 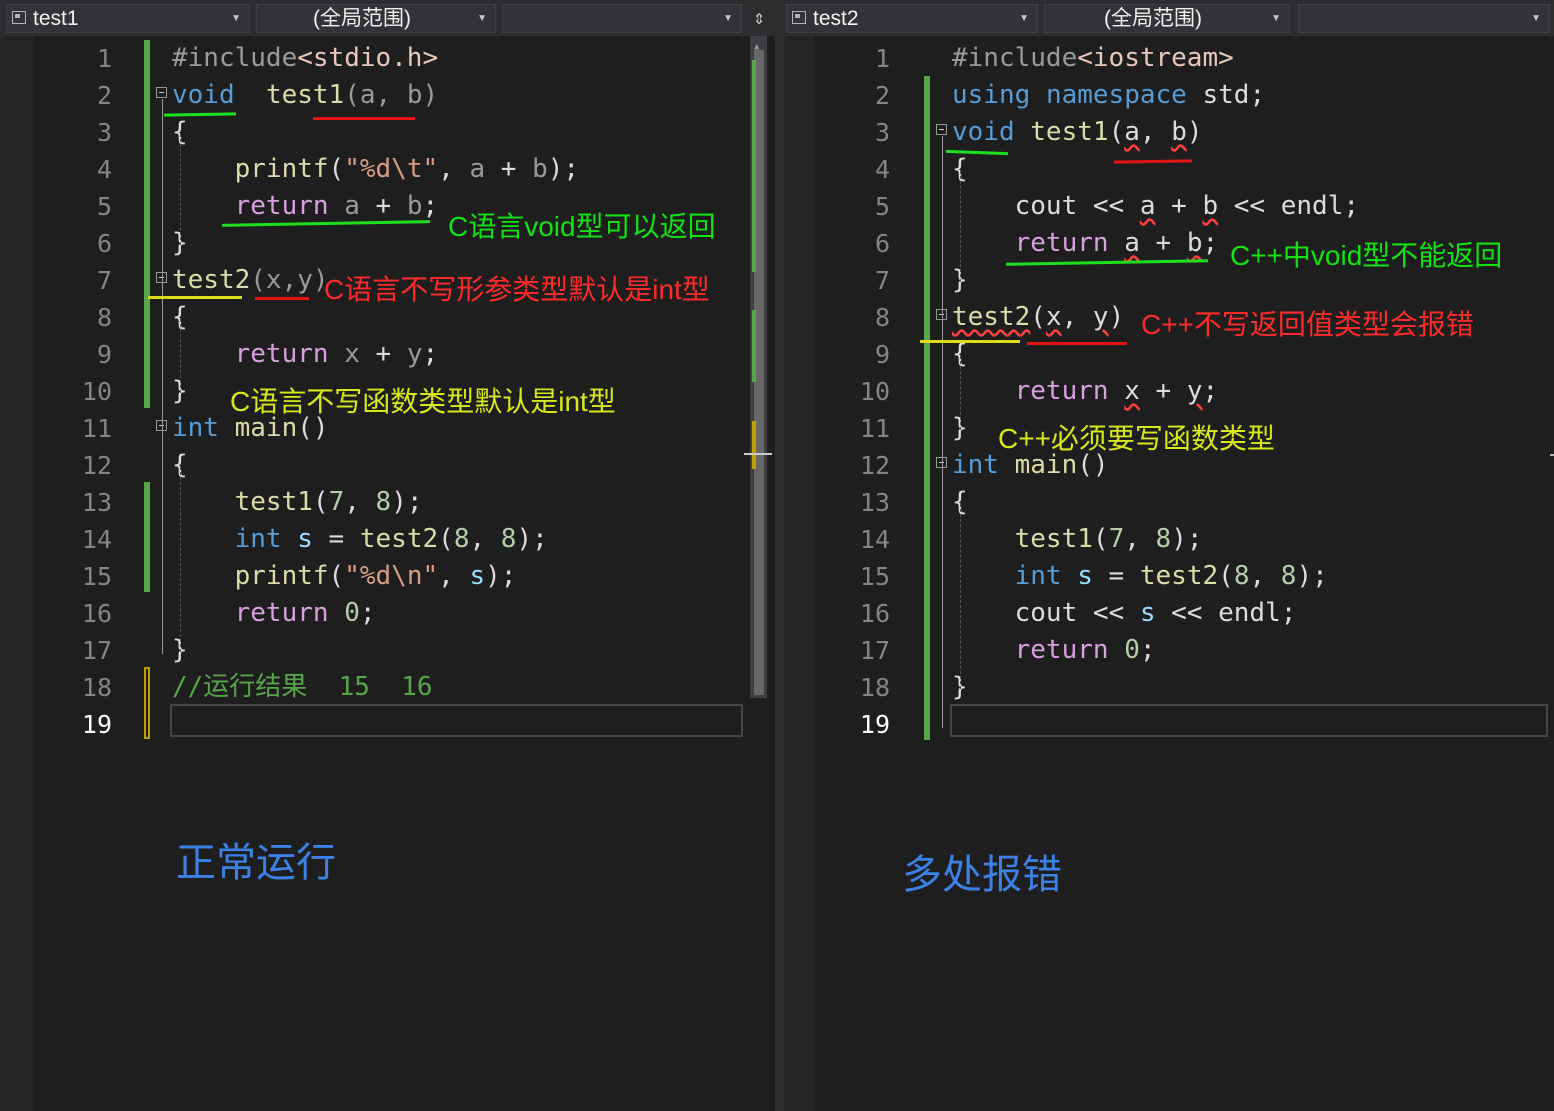 What do you see at coordinates (991, 95) in the screenshot?
I see `code-token: using` at bounding box center [991, 95].